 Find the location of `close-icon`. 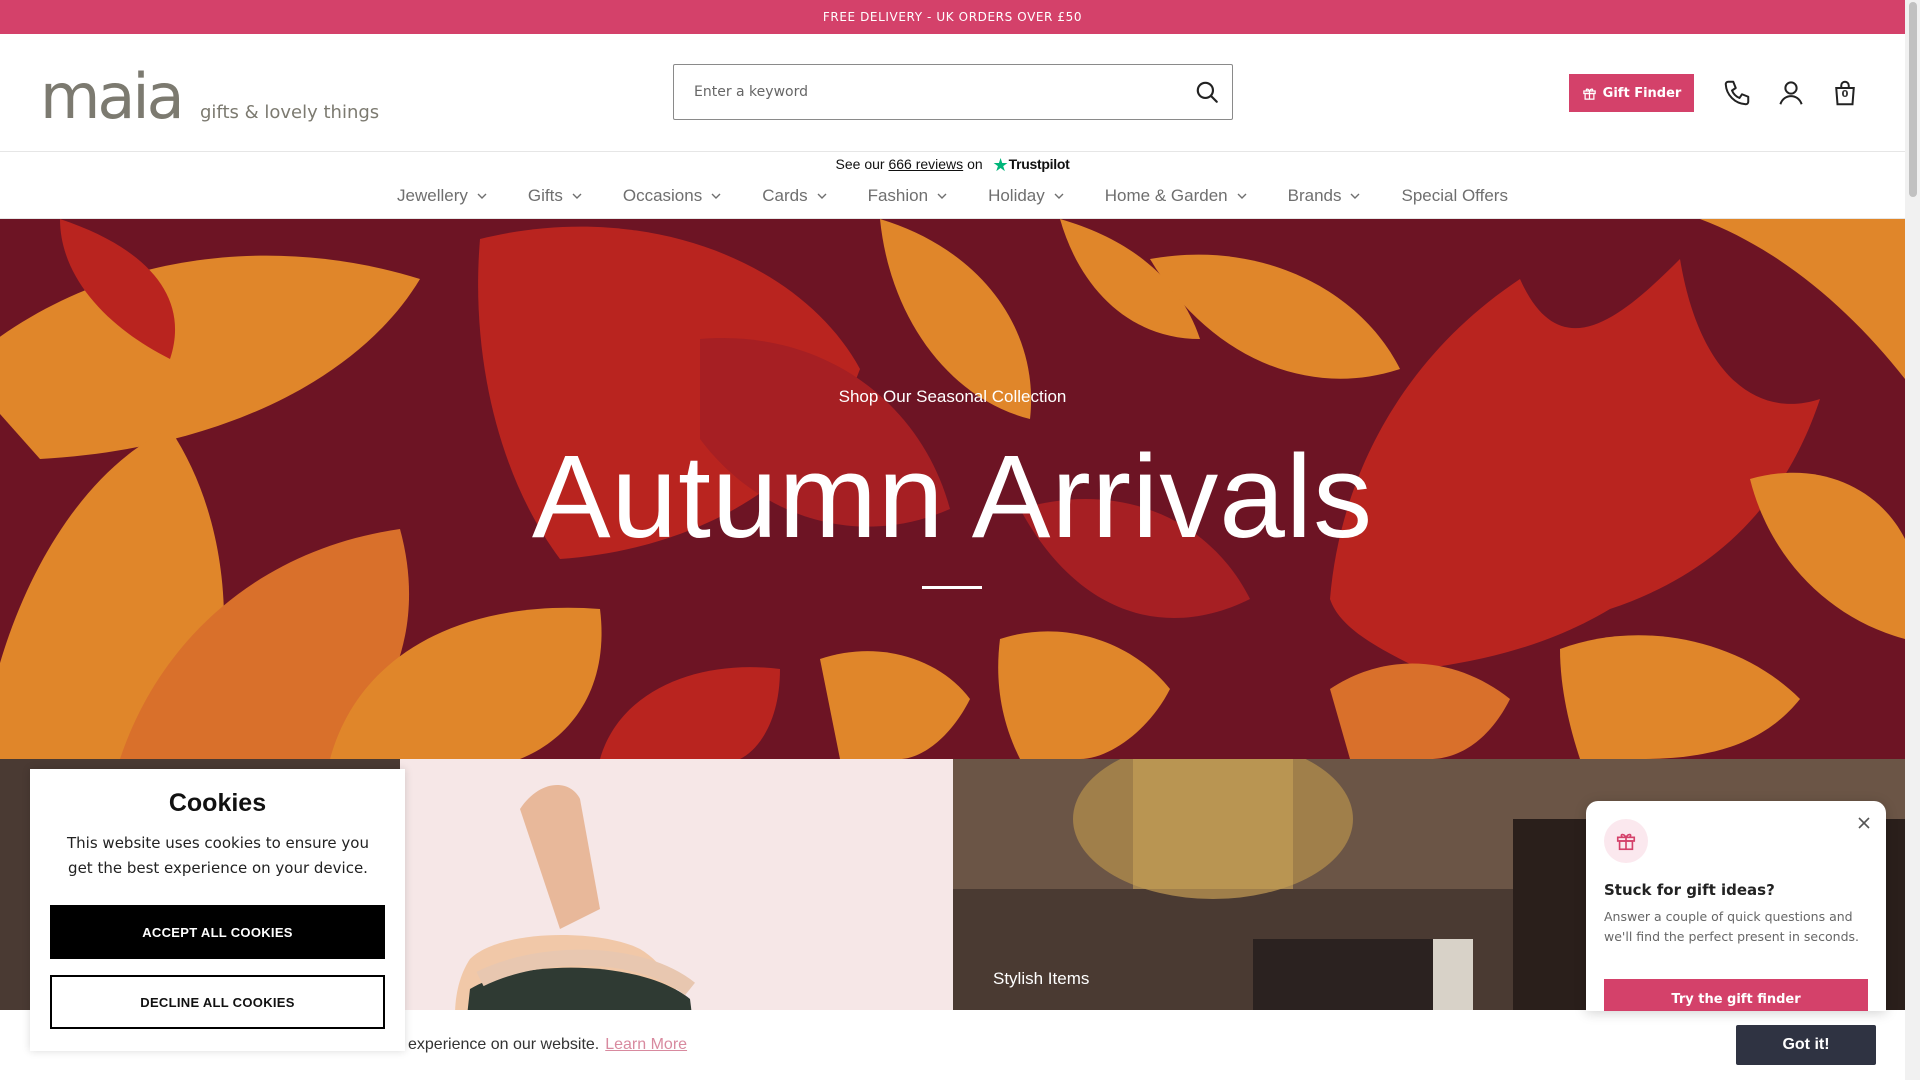

close-icon is located at coordinates (1864, 823).